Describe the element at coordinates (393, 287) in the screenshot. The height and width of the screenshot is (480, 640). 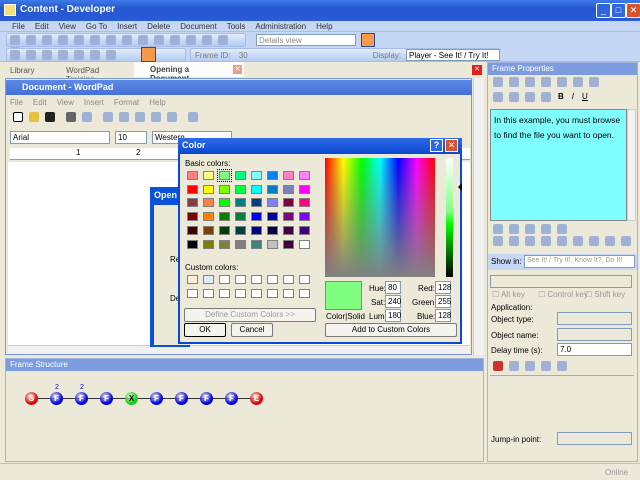
I see `hue-input: 80` at that location.